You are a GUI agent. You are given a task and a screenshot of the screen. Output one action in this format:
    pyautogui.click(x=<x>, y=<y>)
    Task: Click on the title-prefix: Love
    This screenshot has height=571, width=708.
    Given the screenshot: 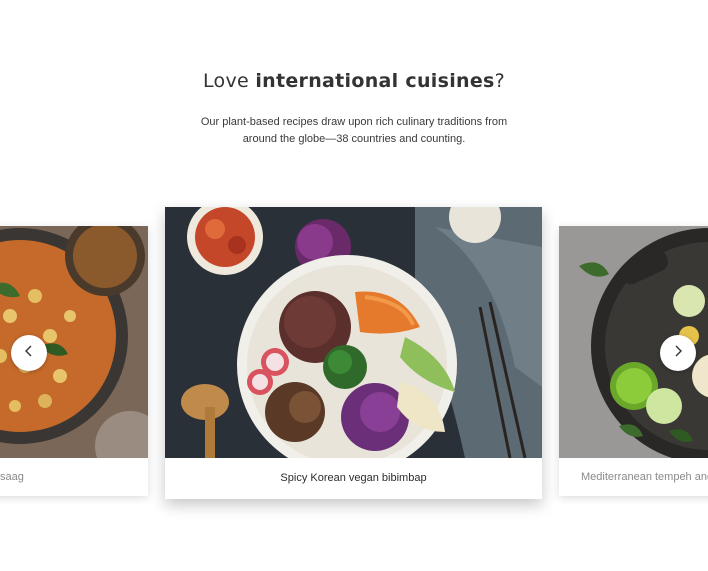 What is the action you would take?
    pyautogui.click(x=229, y=81)
    